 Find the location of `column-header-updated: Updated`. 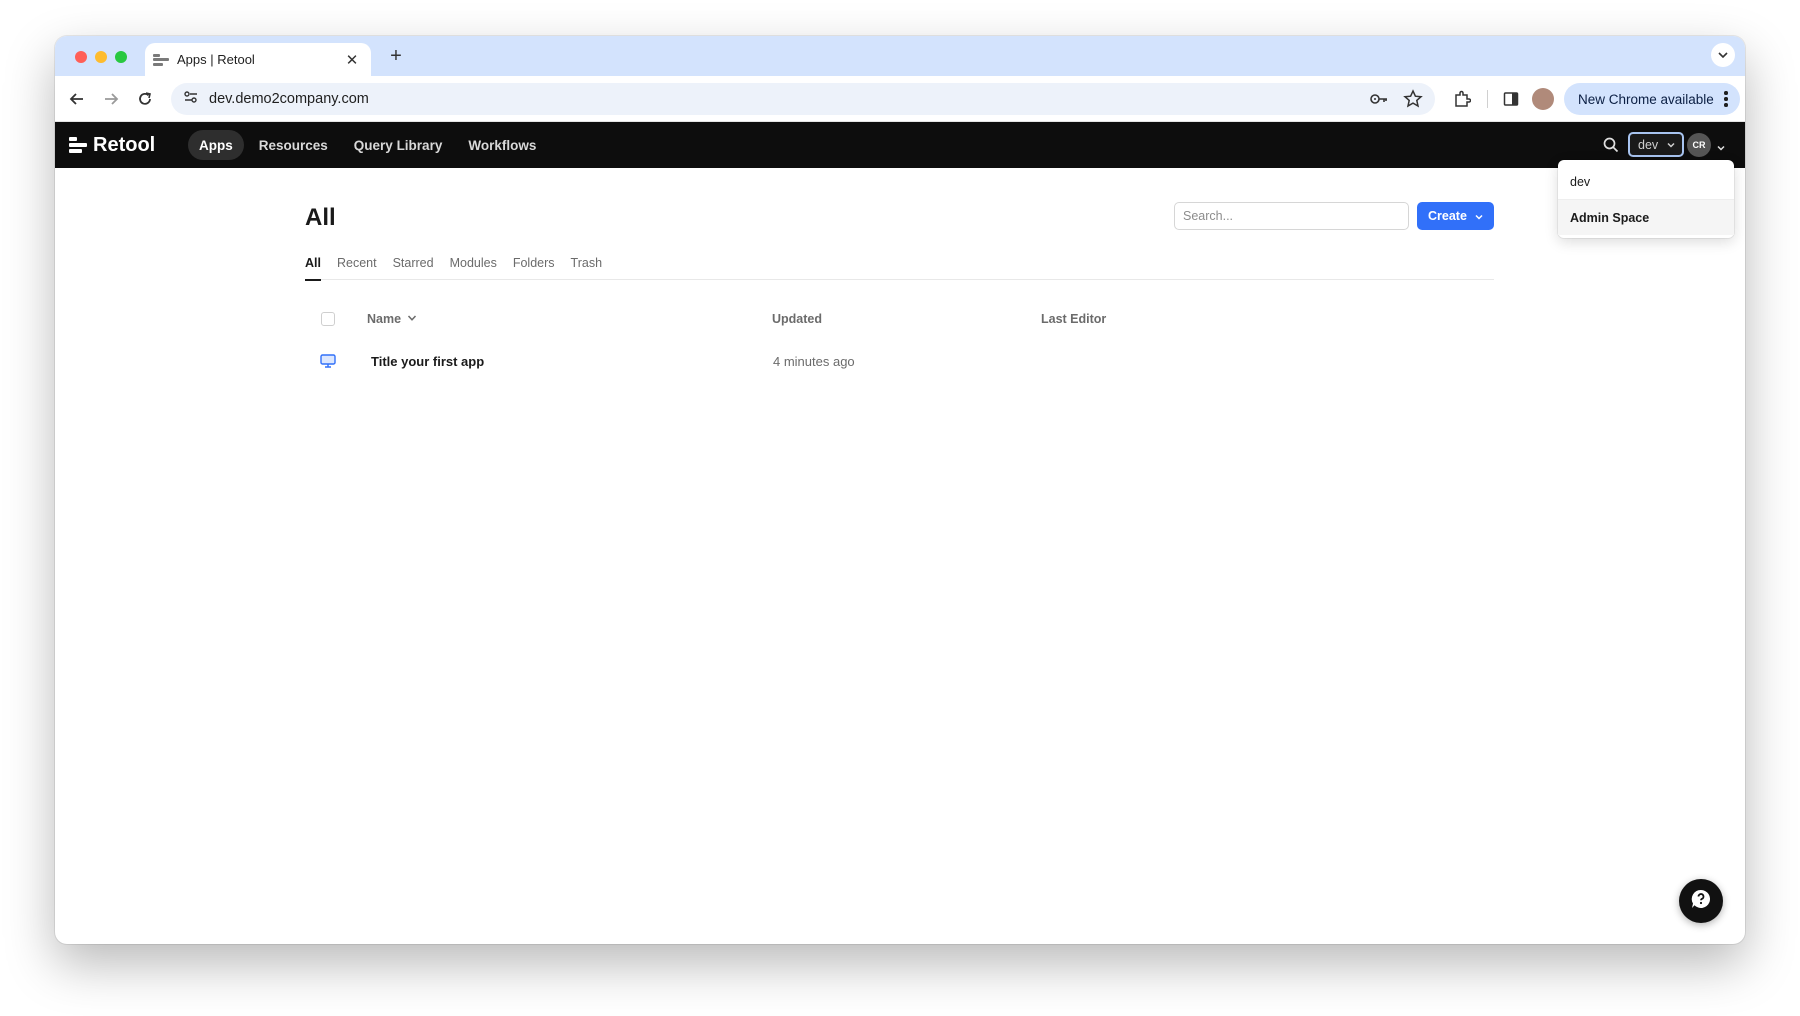

column-header-updated: Updated is located at coordinates (797, 319).